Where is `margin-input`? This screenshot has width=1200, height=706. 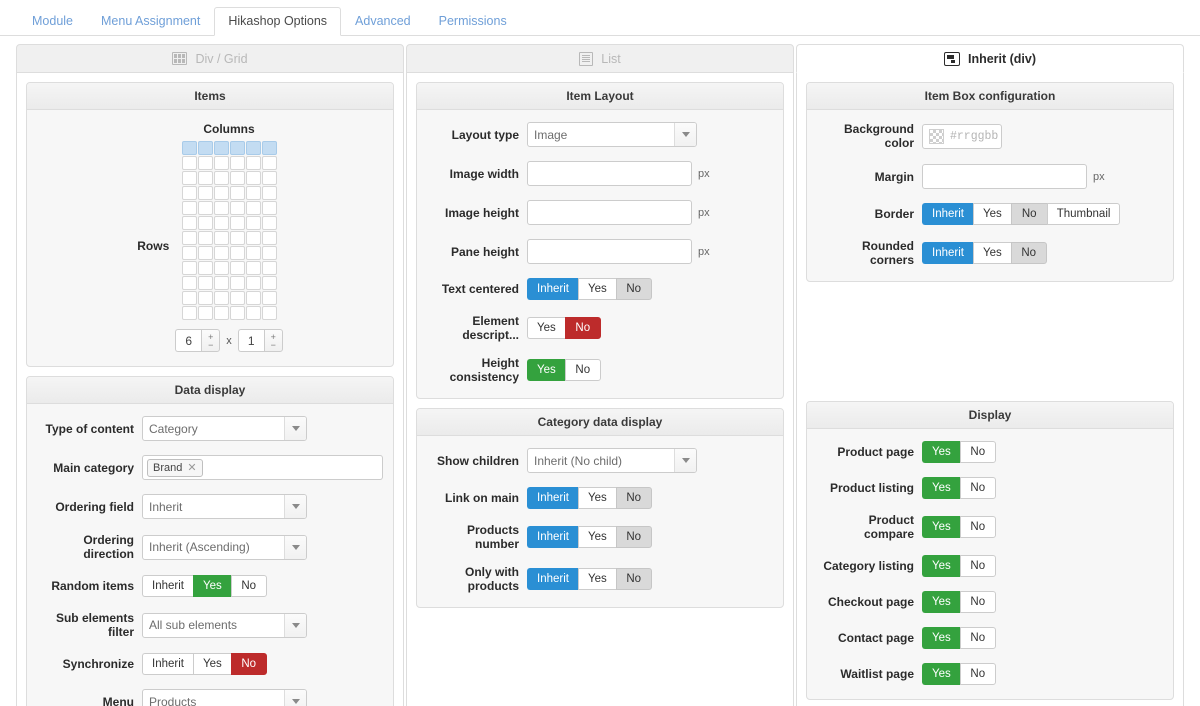 margin-input is located at coordinates (1004, 176).